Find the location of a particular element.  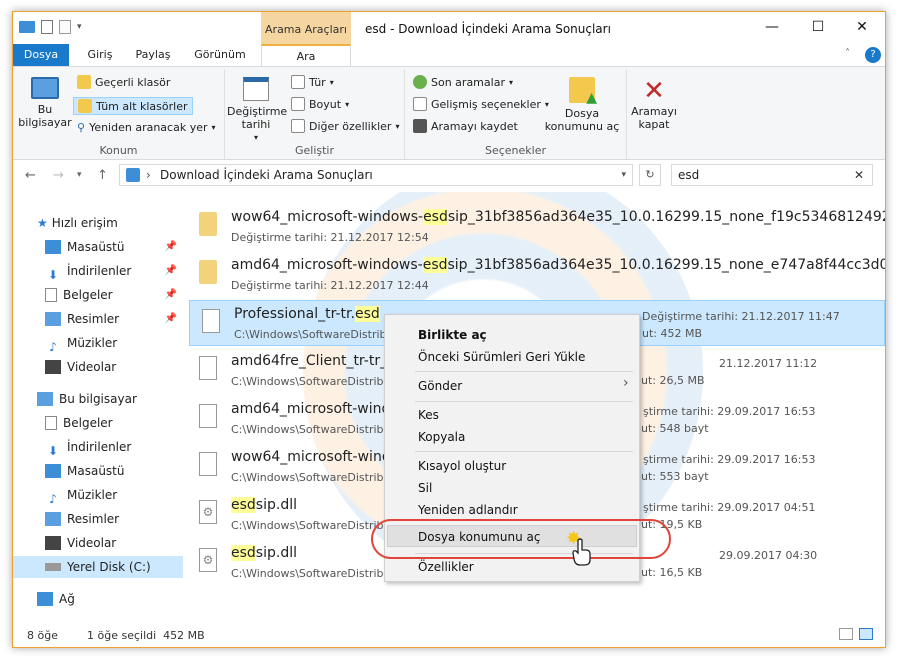

diger-ozellikler-button: Diğer özellikler ▾ is located at coordinates (345, 126).